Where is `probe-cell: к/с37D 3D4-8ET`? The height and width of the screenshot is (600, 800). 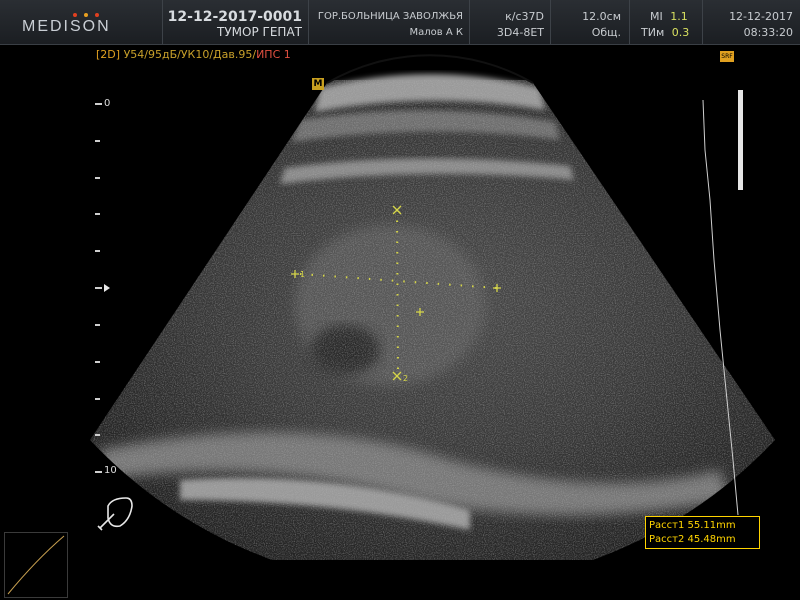
probe-cell: к/с37D 3D4-8ET is located at coordinates (509, 22).